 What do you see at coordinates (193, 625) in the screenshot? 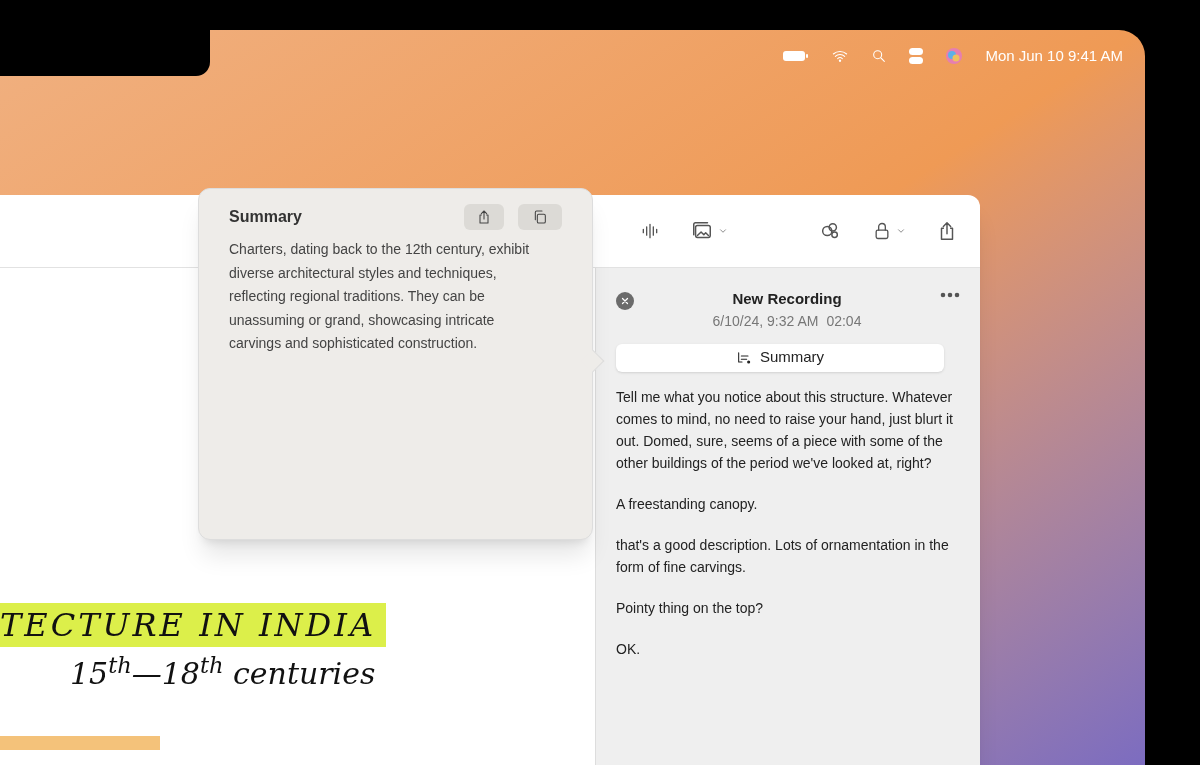
I see `handwritten-heading: TECTURE IN INDIA` at bounding box center [193, 625].